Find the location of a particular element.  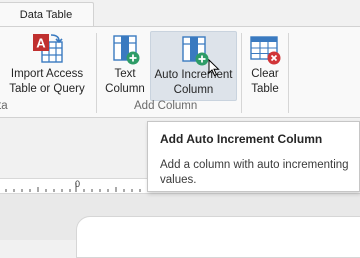

text-column-button: Text Column is located at coordinates (125, 66).